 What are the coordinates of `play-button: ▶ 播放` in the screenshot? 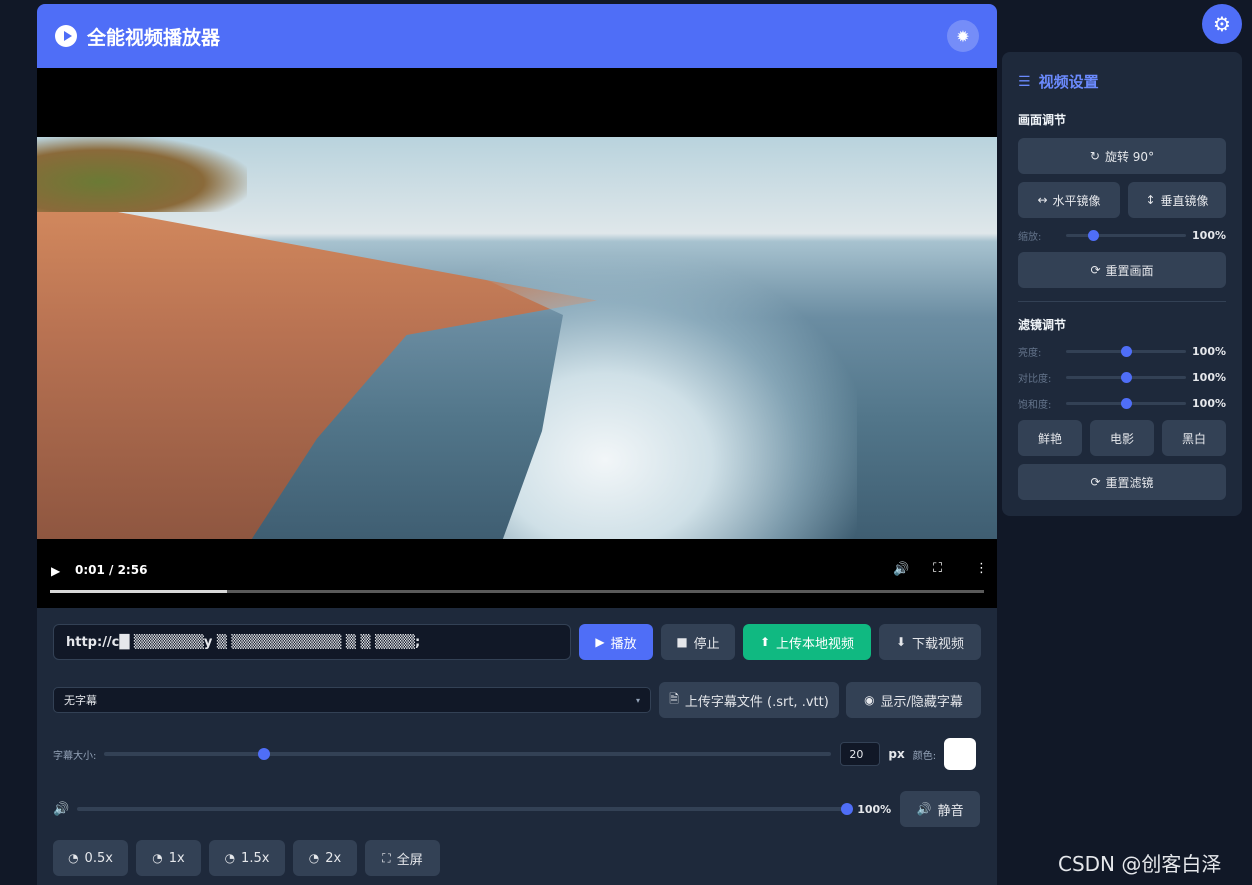 It's located at (616, 642).